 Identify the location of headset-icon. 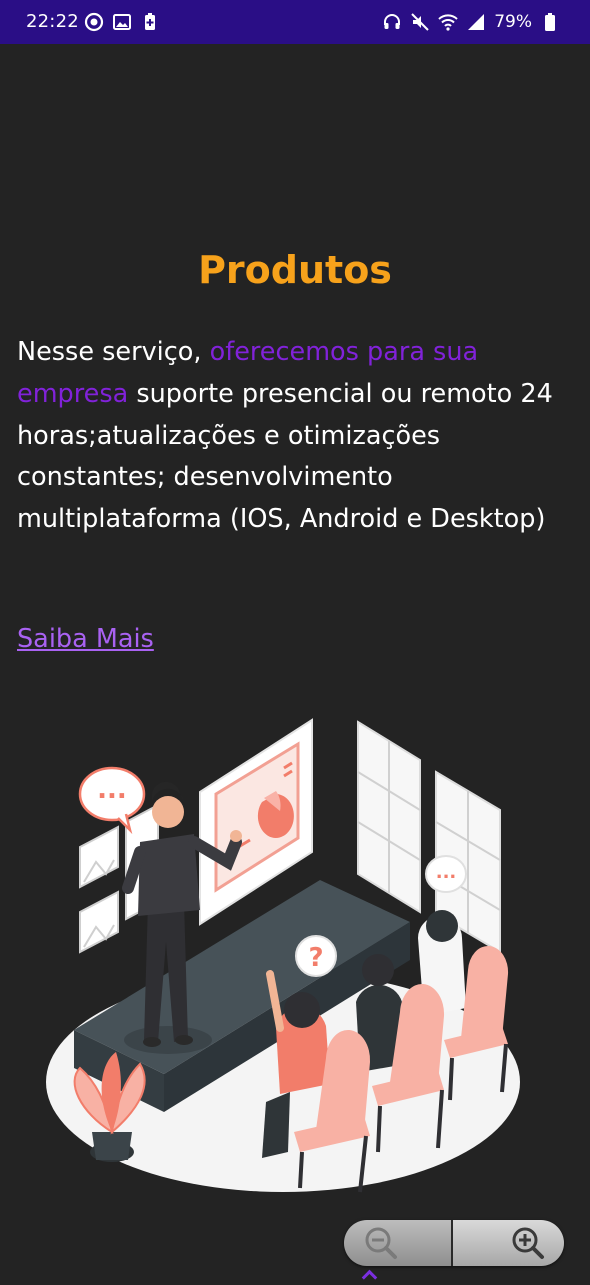
(392, 21).